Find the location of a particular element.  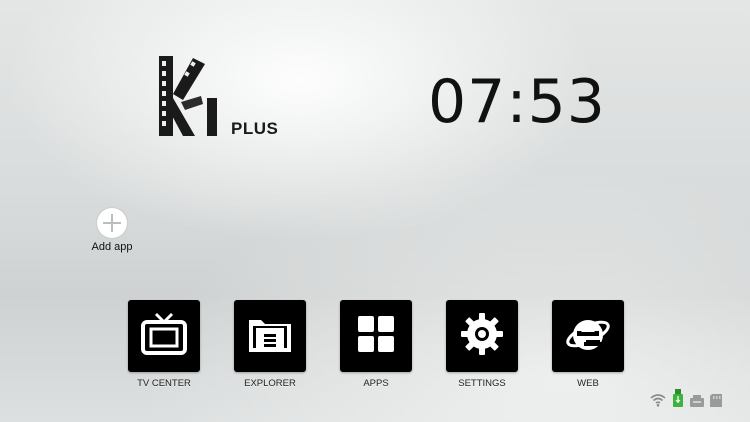

add-app-button: Add app is located at coordinates (112, 230).